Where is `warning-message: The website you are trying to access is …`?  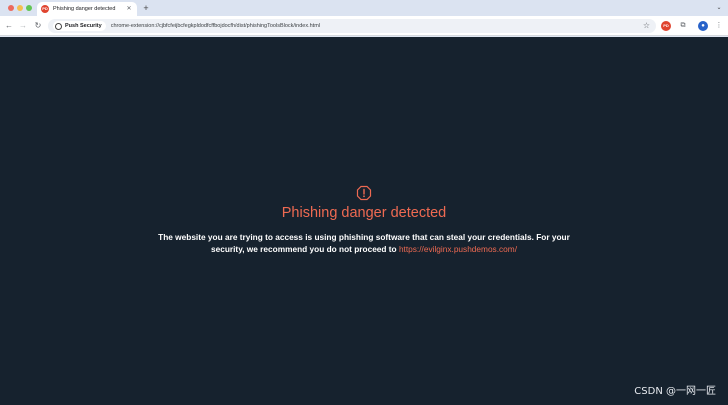 warning-message: The website you are trying to access is … is located at coordinates (364, 243).